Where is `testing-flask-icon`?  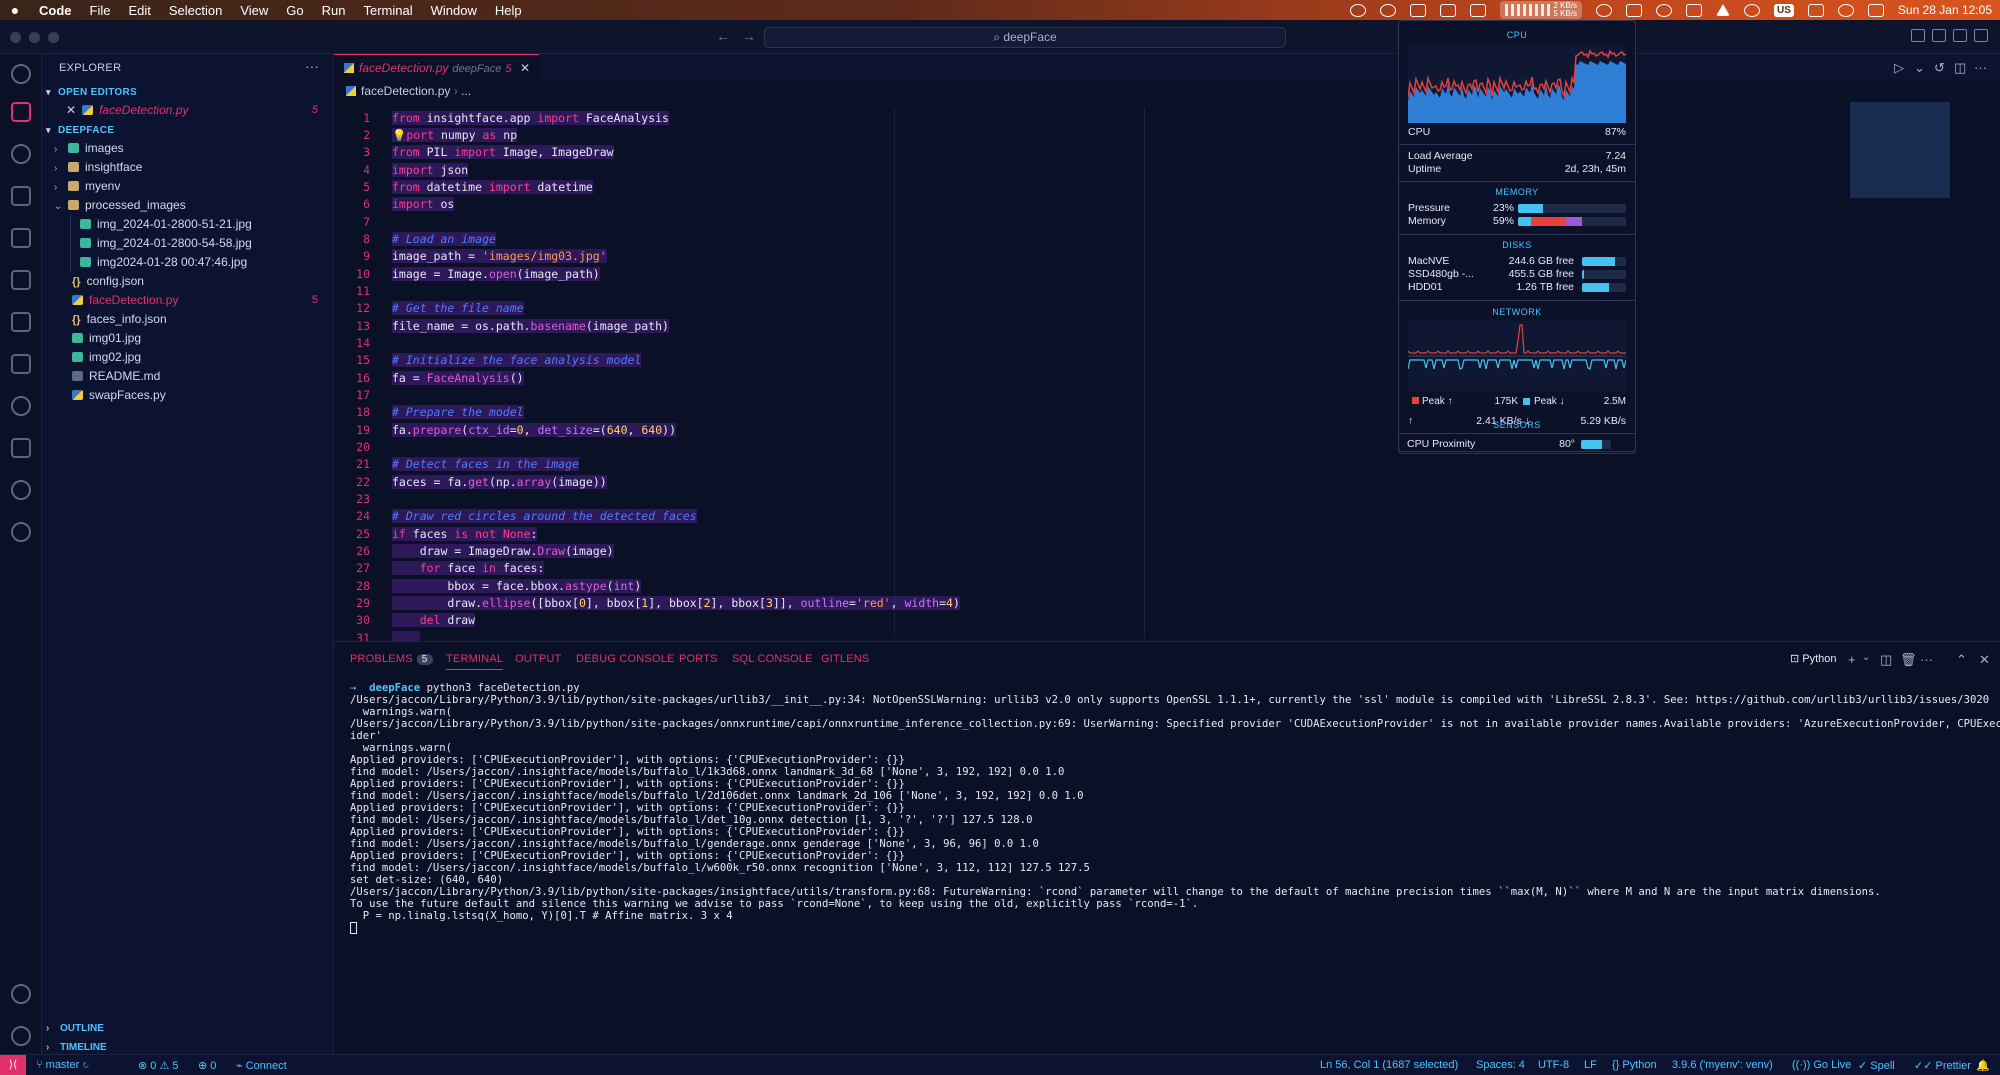
testing-flask-icon is located at coordinates (21, 322).